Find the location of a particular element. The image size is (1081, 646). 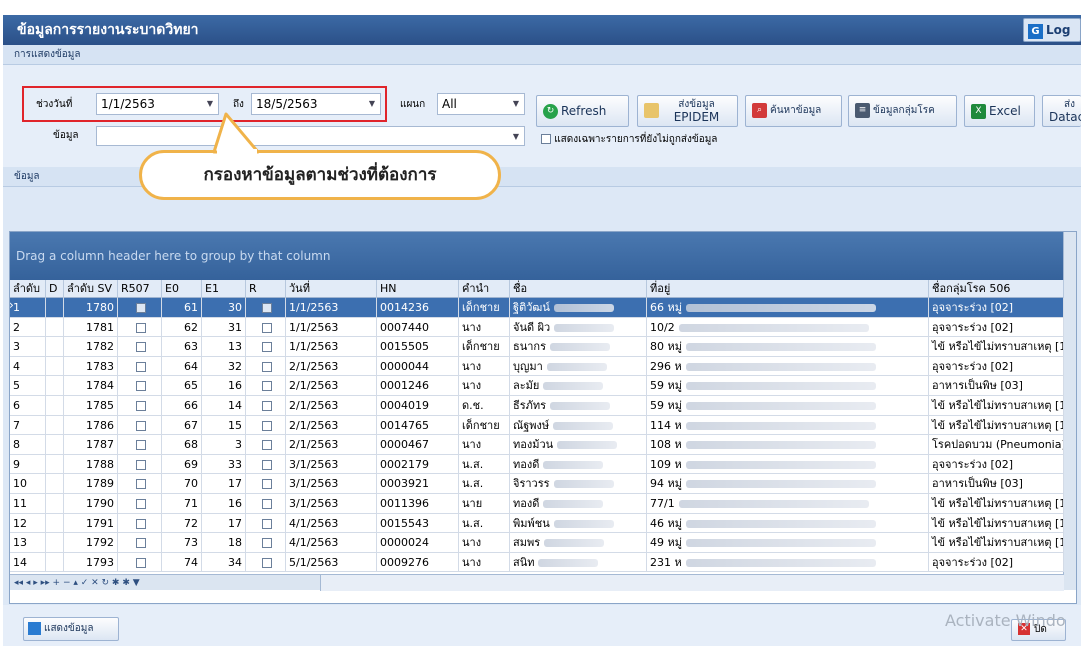

log-button: G Log is located at coordinates (1052, 30).